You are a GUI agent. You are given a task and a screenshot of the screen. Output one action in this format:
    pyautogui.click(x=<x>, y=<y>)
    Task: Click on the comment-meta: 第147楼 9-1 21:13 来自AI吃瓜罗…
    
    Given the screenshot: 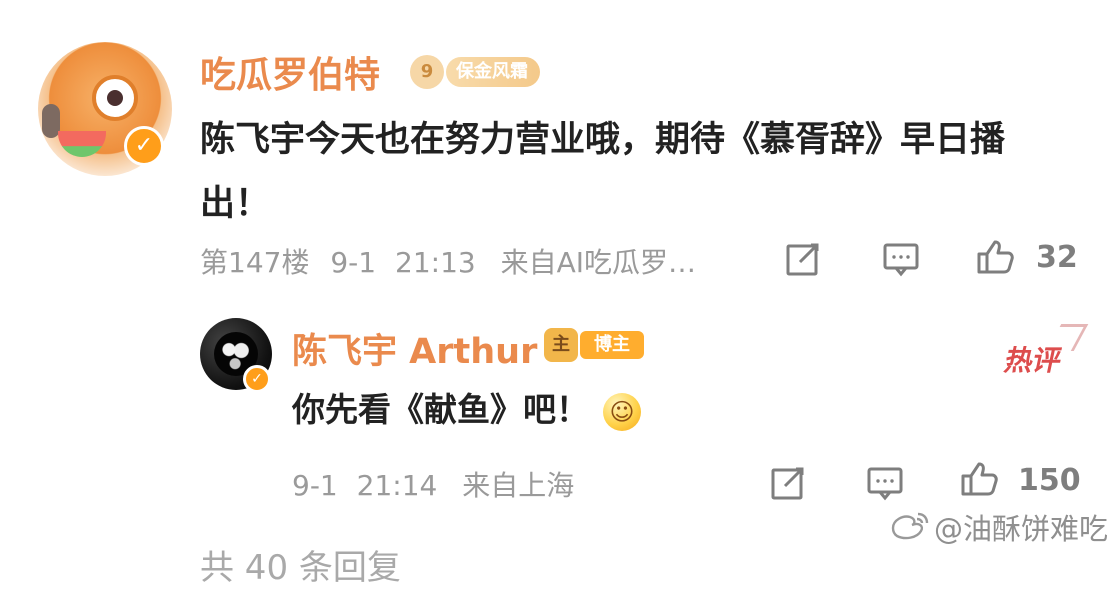 What is the action you would take?
    pyautogui.click(x=448, y=261)
    